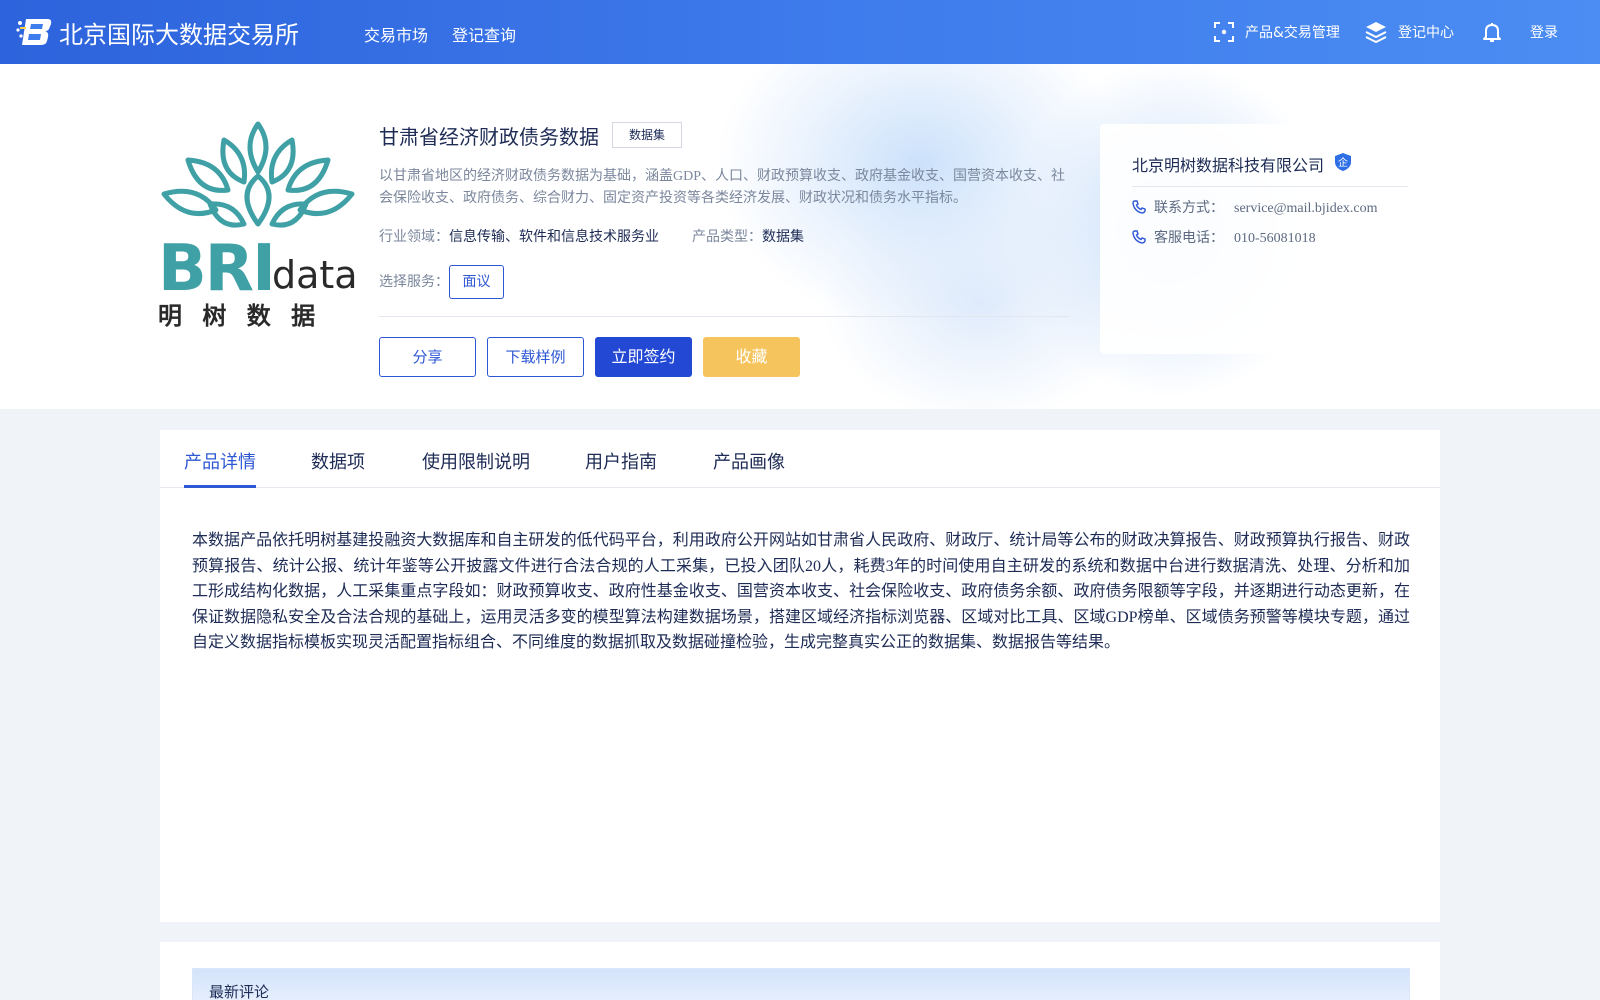 This screenshot has width=1600, height=1000. Describe the element at coordinates (239, 315) in the screenshot. I see `logo-cn-text: 明 树 数 据` at that location.